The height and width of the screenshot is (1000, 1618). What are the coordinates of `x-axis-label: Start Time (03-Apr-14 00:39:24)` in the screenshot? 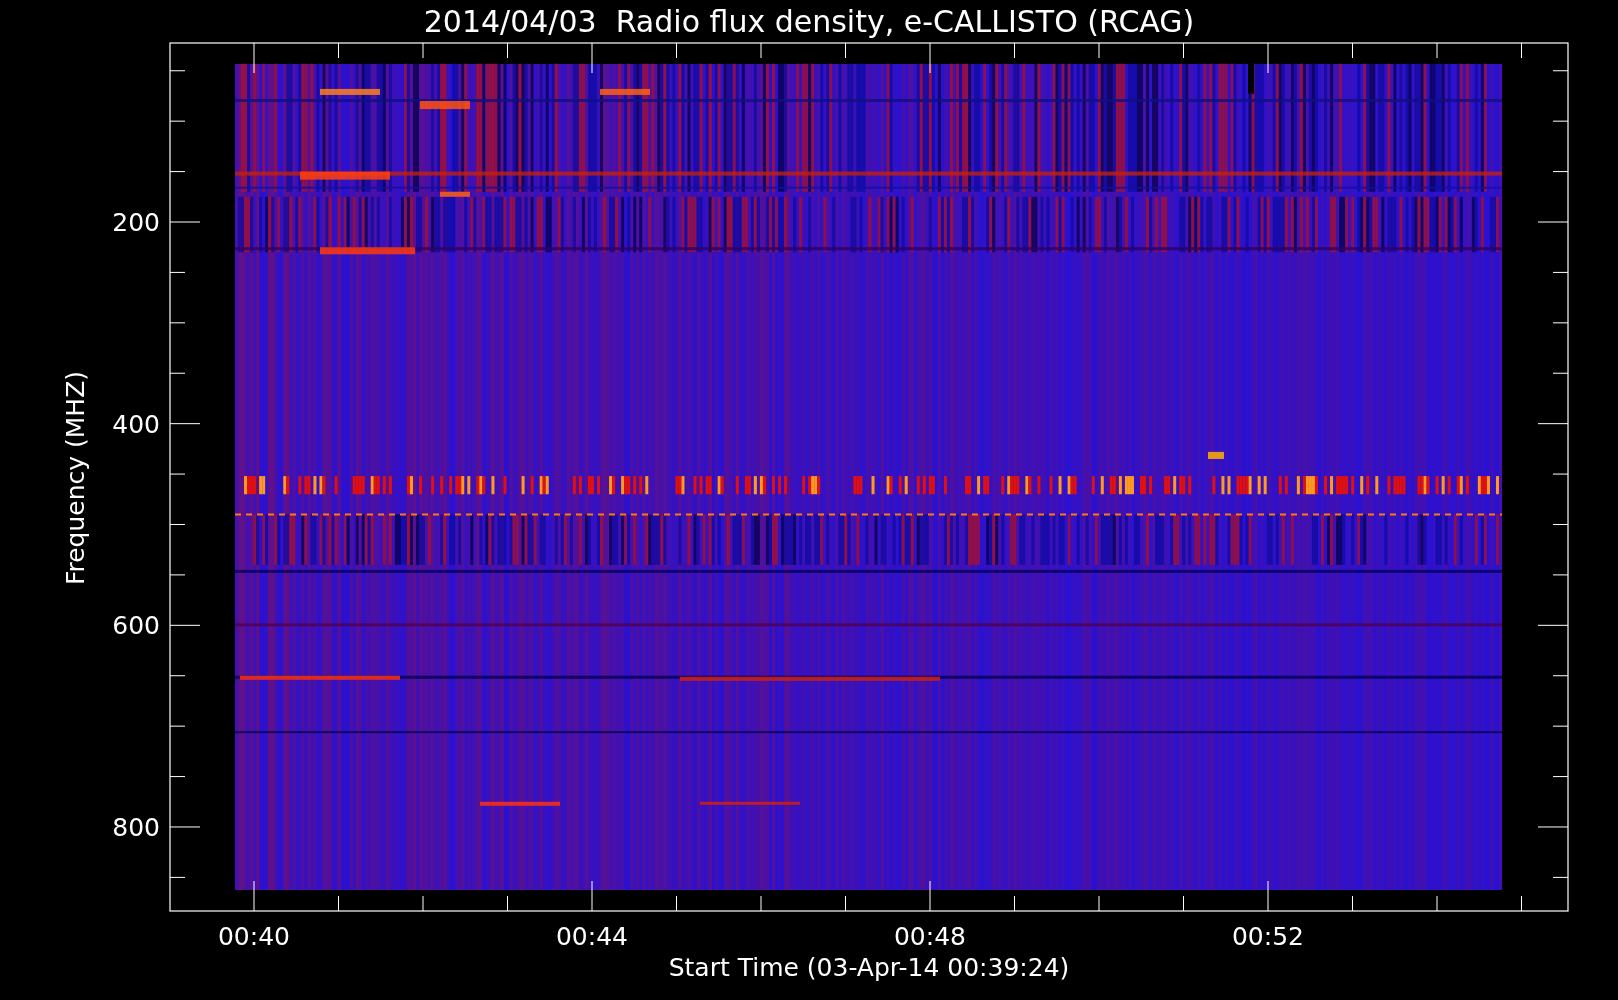 It's located at (869, 967).